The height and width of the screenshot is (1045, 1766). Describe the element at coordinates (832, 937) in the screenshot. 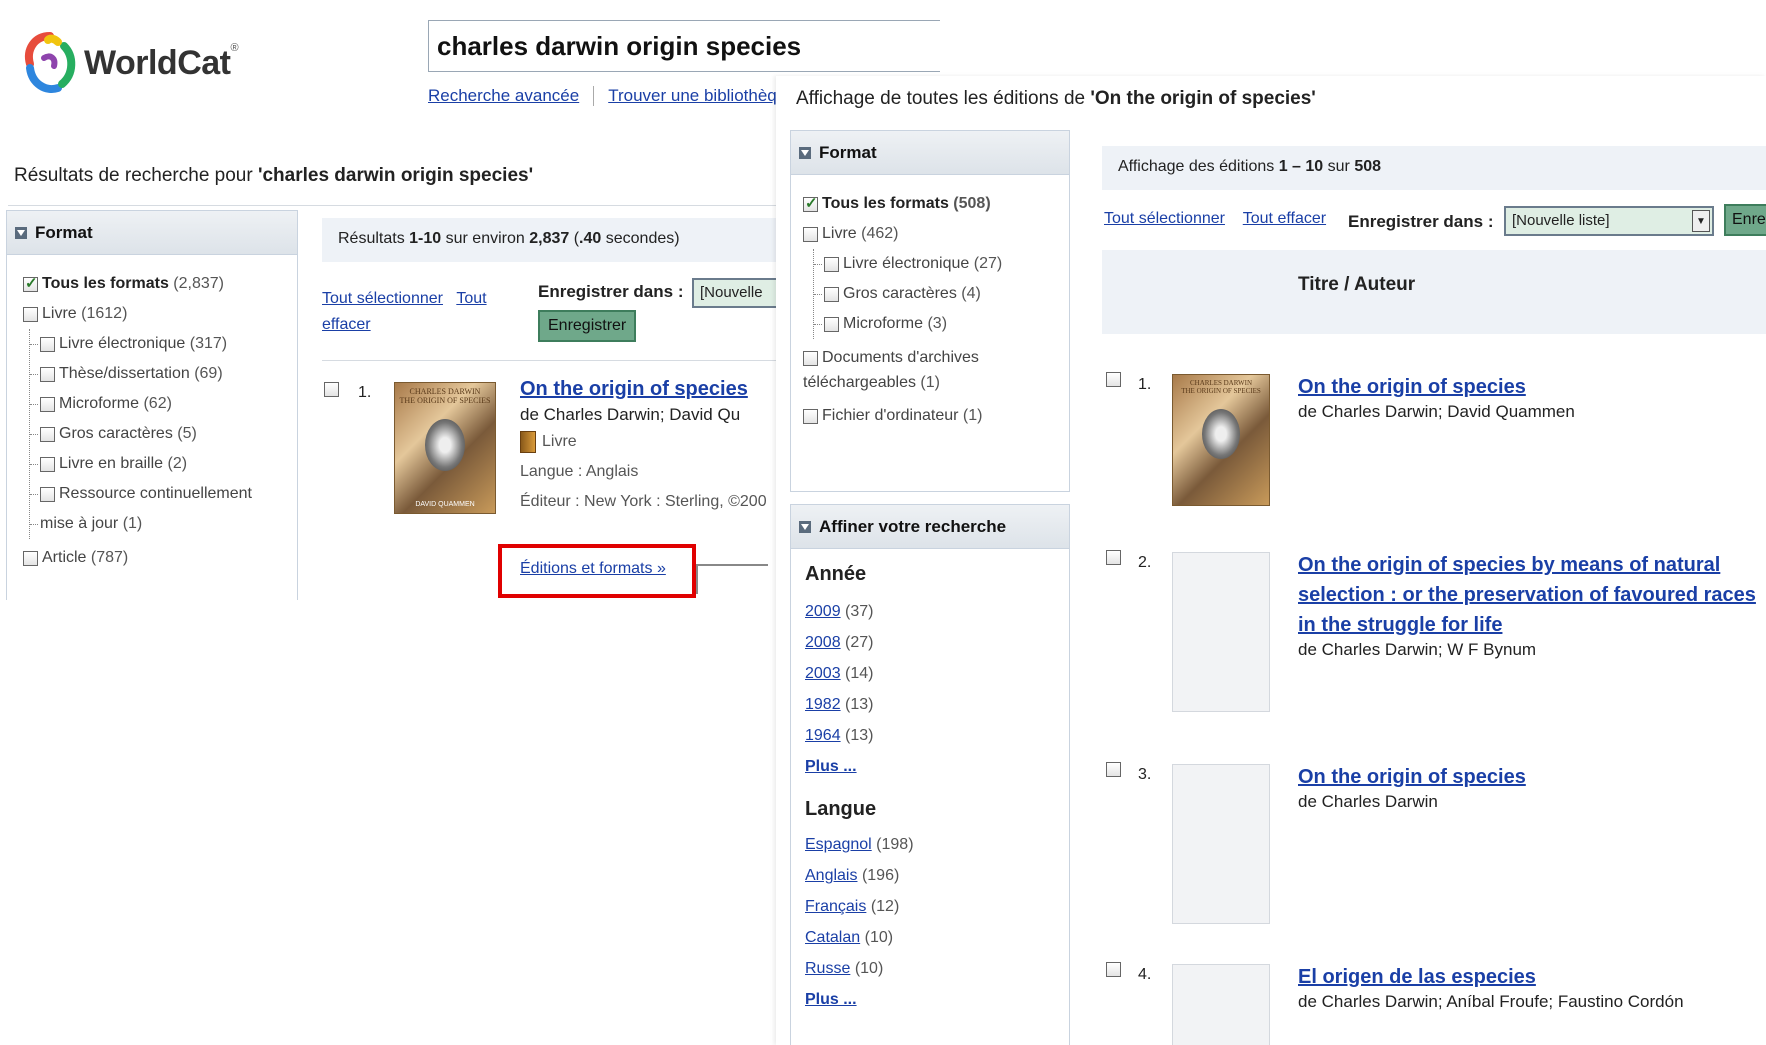

I see `language-link: Catalan` at that location.